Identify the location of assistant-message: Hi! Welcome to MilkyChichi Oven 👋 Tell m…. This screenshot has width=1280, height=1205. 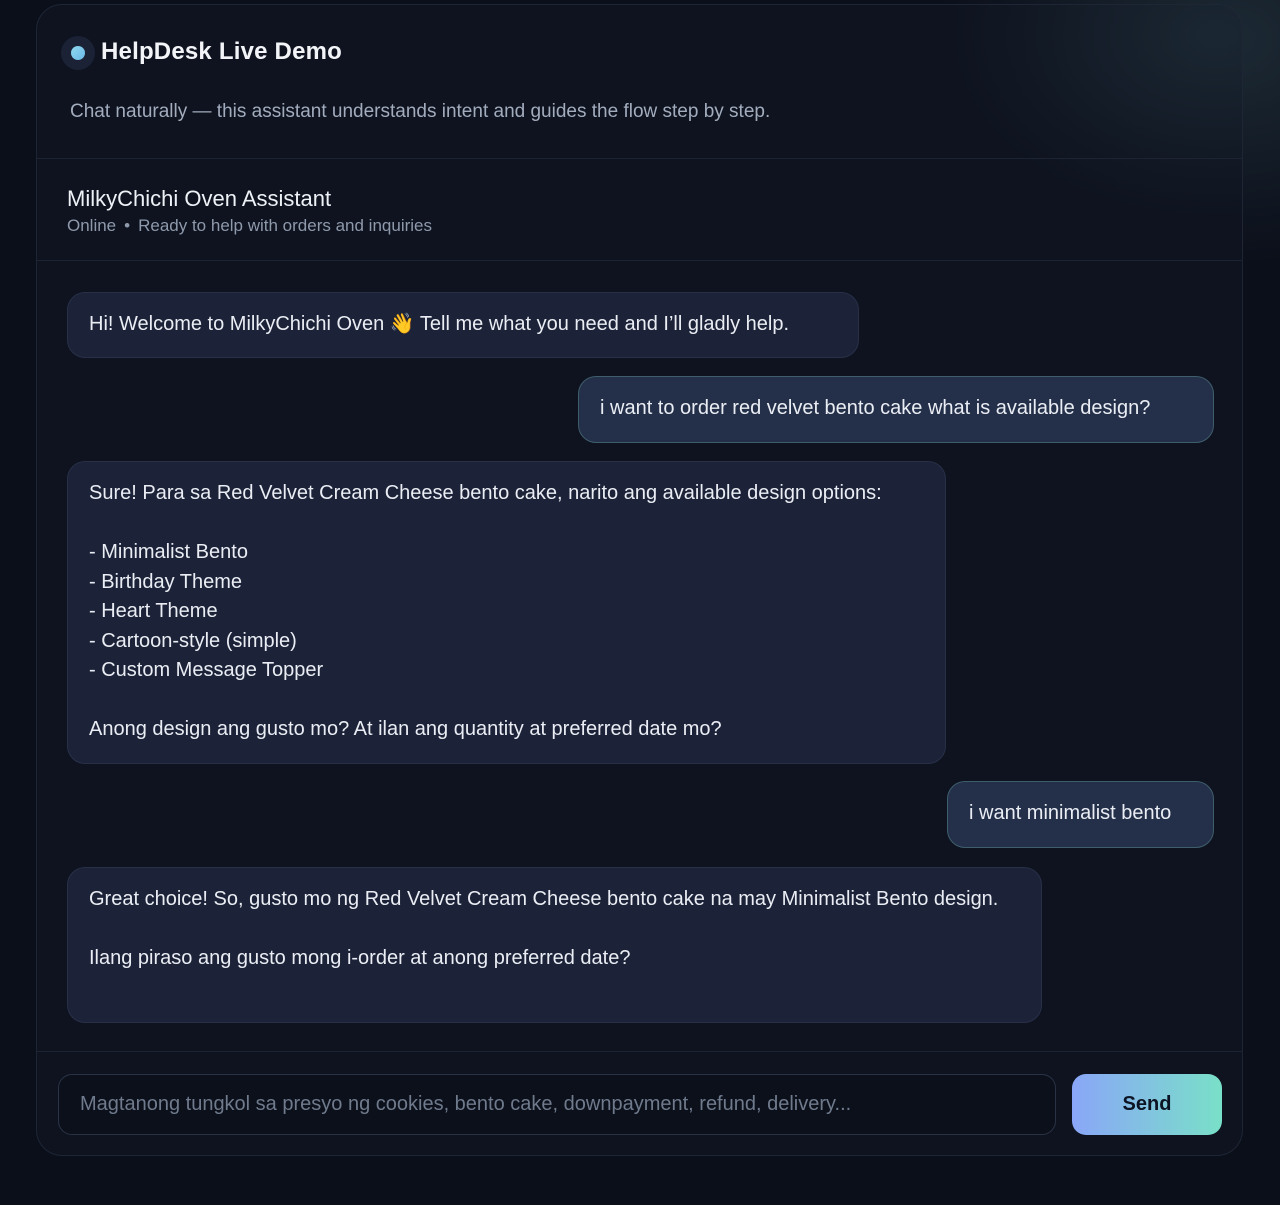
(463, 325).